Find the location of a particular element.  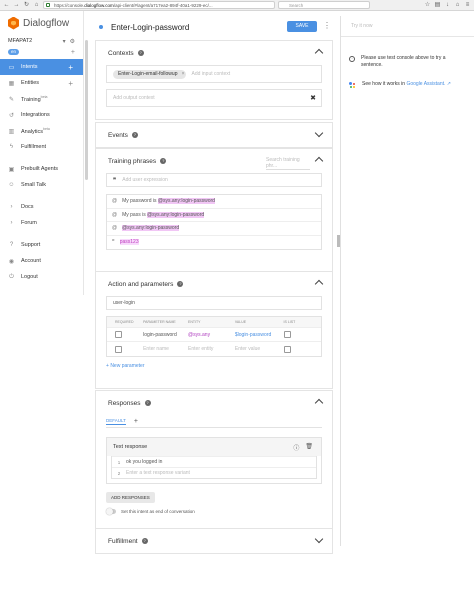

sidebar-item-intents: ▭ Intents + is located at coordinates (41, 67).